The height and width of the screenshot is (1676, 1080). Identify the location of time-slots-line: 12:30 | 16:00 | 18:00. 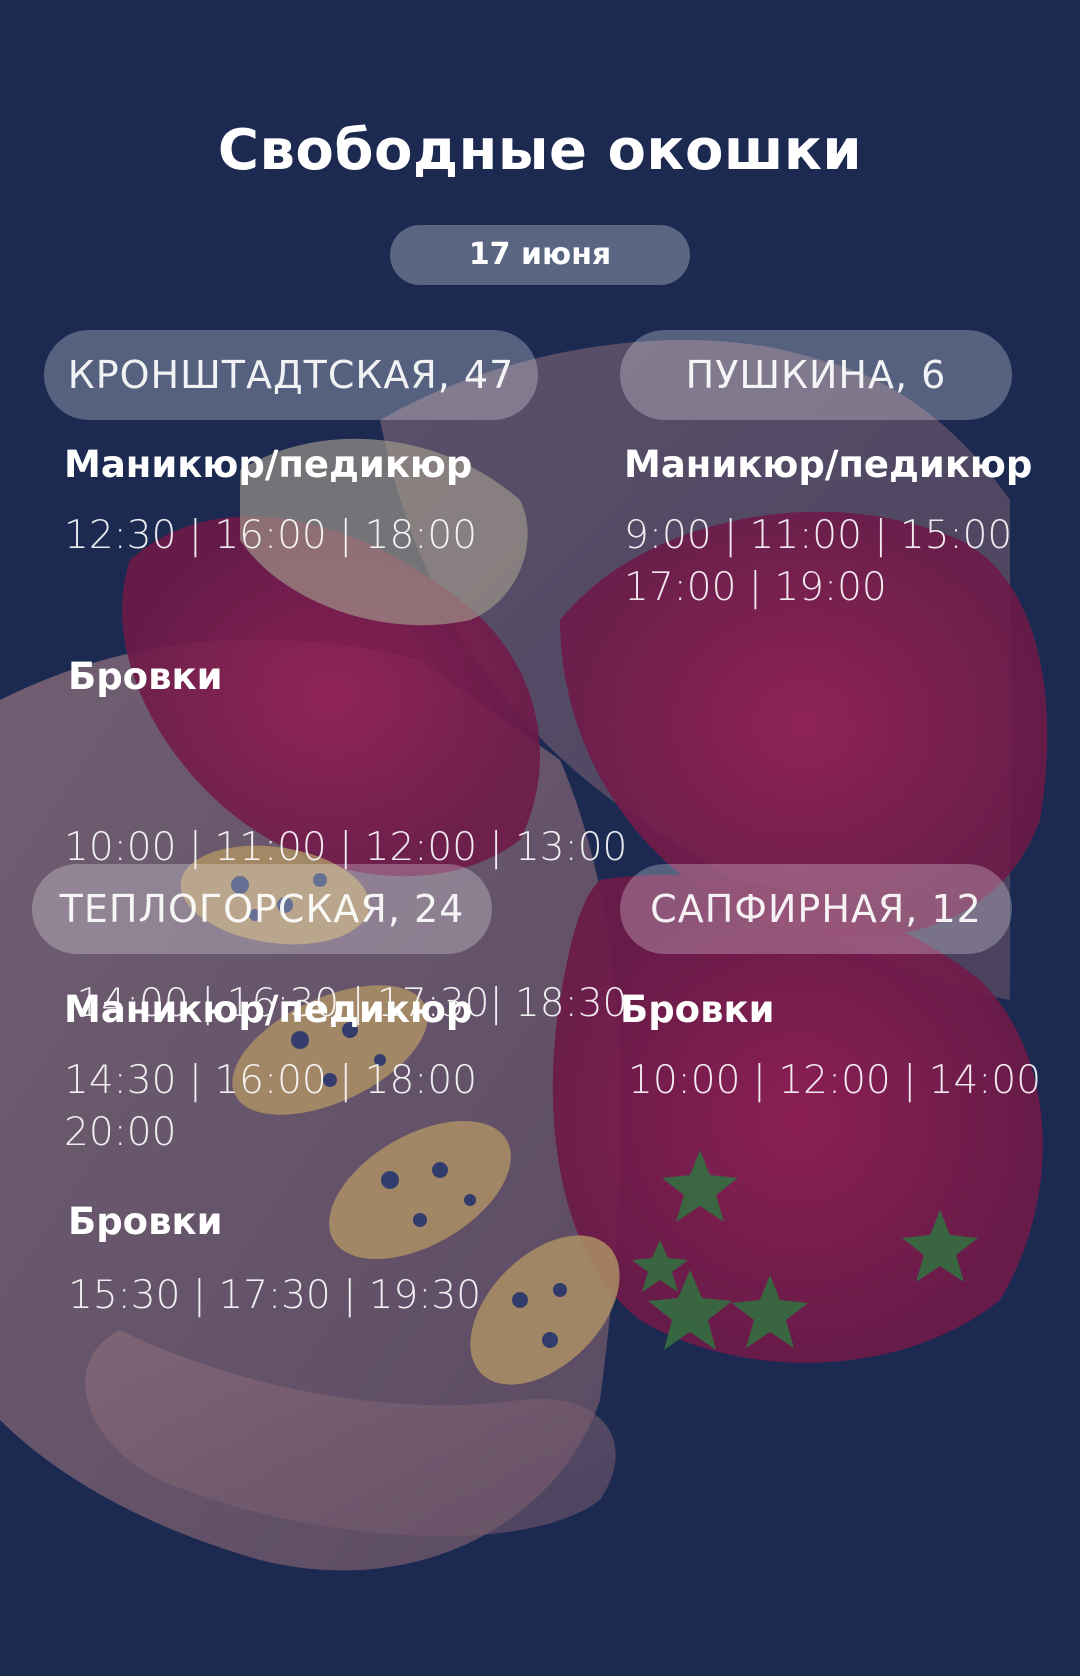
(271, 535).